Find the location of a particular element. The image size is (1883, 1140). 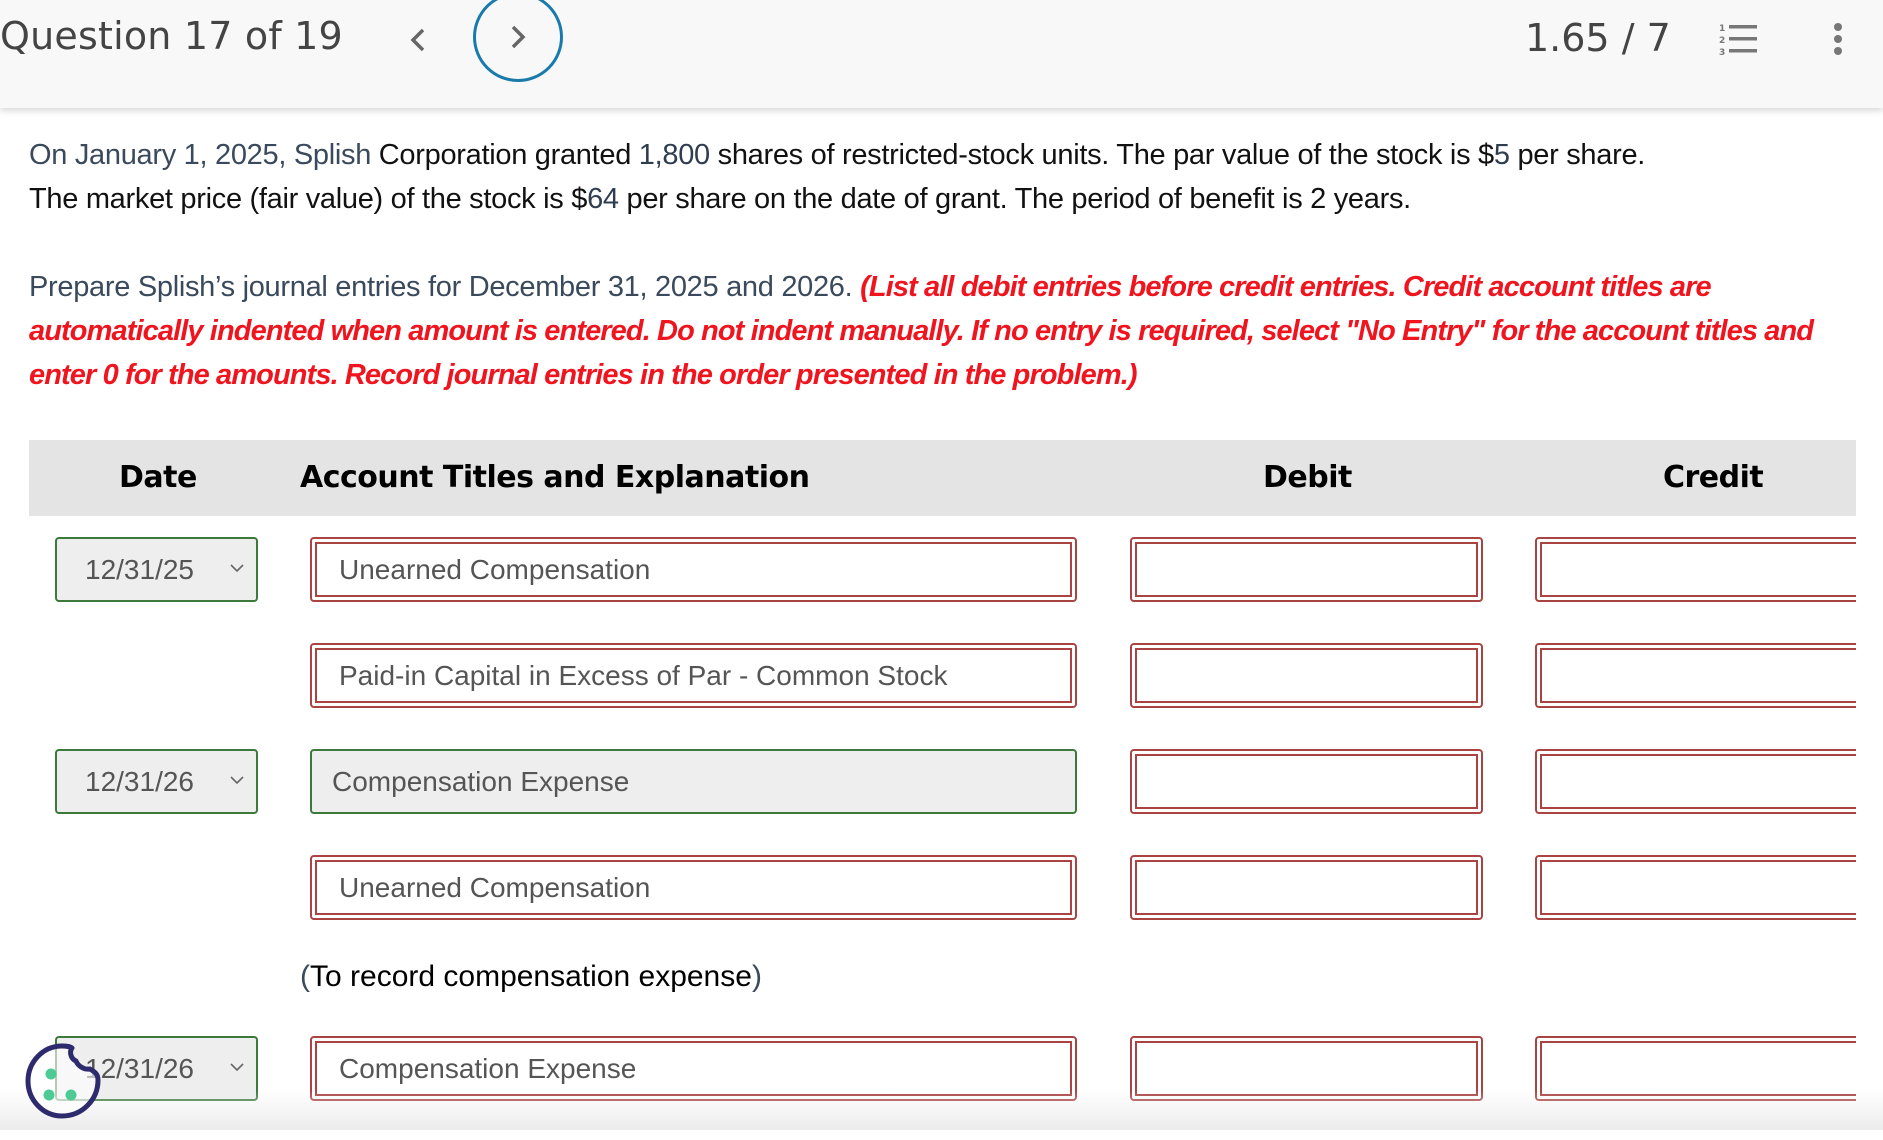

header-credit: Credit is located at coordinates (1713, 477).